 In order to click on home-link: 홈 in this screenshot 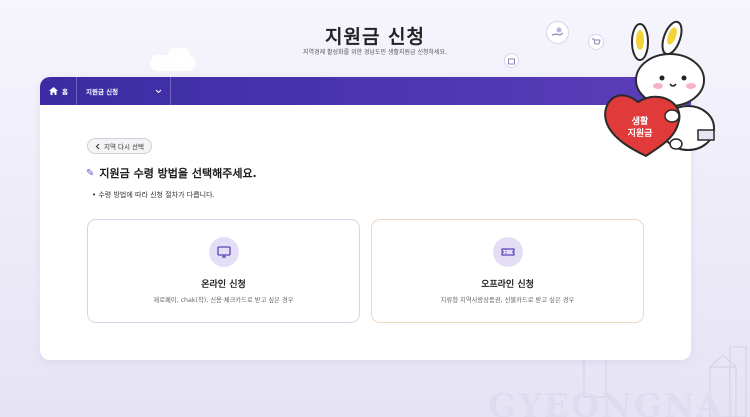, I will do `click(58, 91)`.